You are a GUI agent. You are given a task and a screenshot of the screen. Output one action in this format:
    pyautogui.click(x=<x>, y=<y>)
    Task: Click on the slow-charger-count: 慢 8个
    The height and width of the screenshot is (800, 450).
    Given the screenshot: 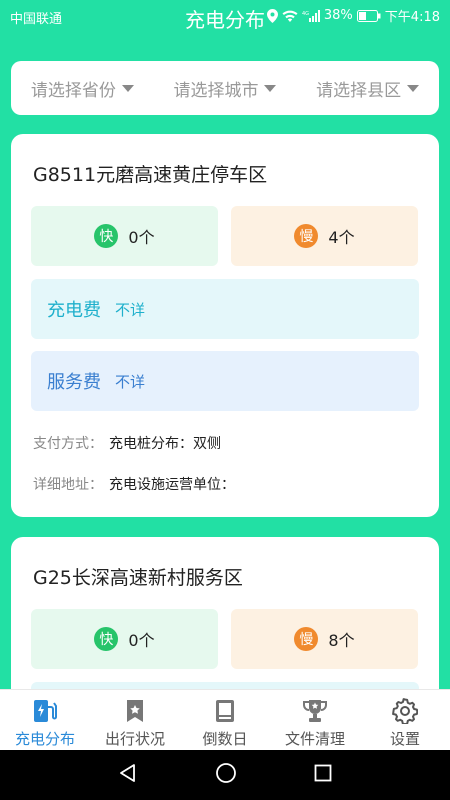 What is the action you would take?
    pyautogui.click(x=324, y=639)
    